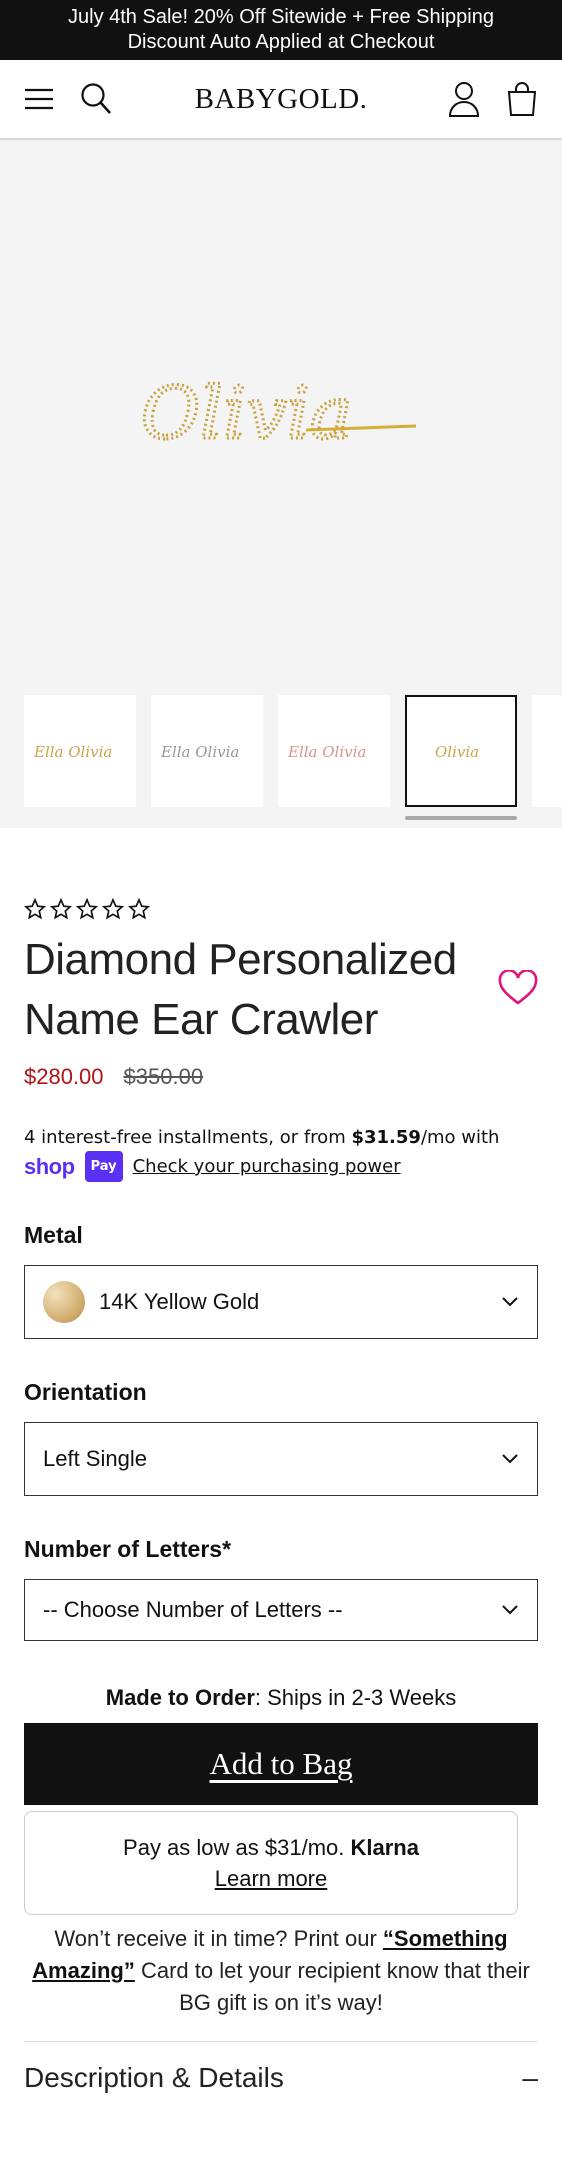 The height and width of the screenshot is (2160, 562). Describe the element at coordinates (72, 752) in the screenshot. I see `thumbnail-1-text: Ella Olivia` at that location.